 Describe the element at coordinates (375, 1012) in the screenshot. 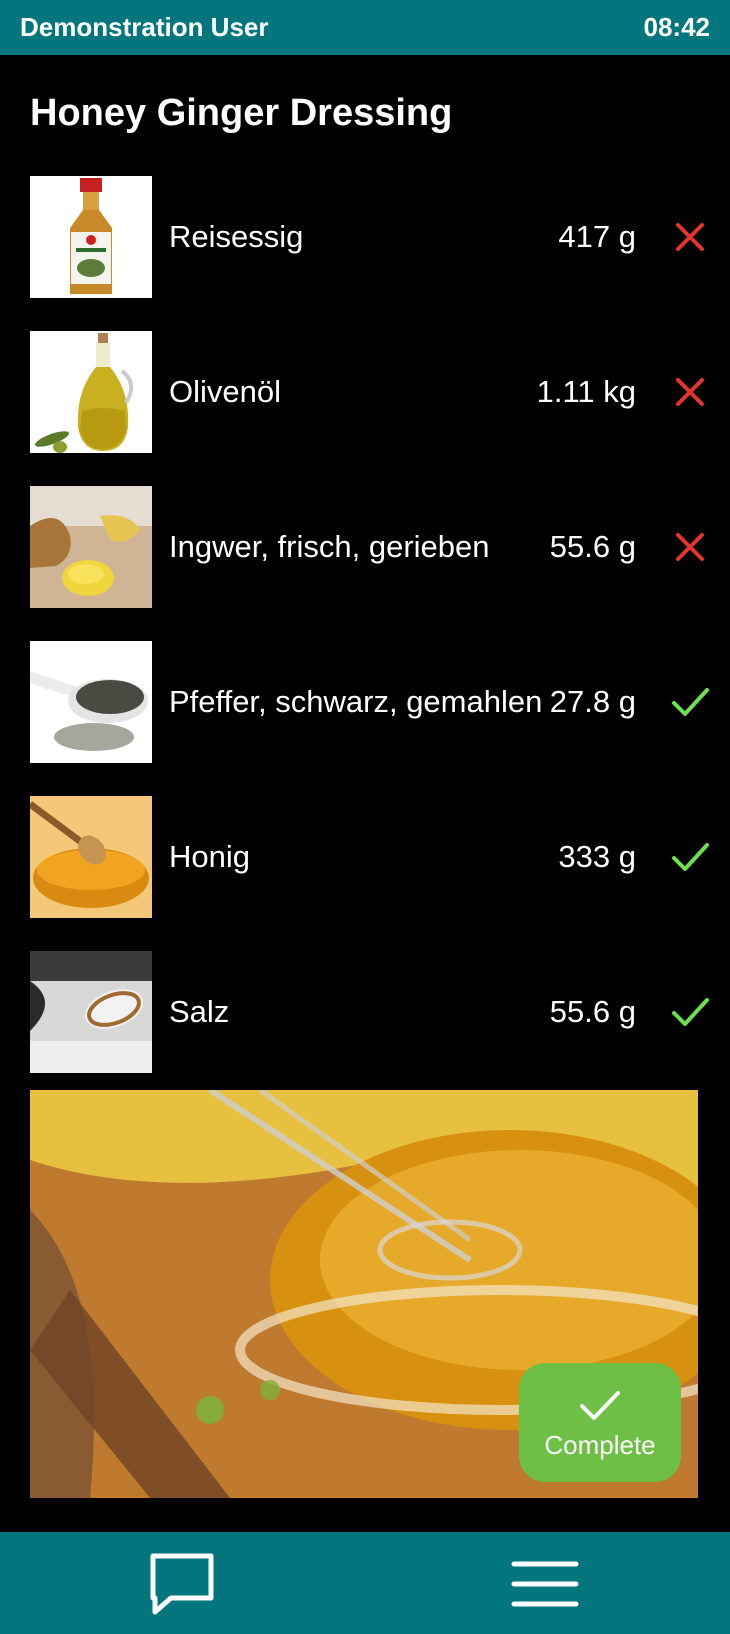

I see `ingredient-row: Salz 55.6 g` at that location.